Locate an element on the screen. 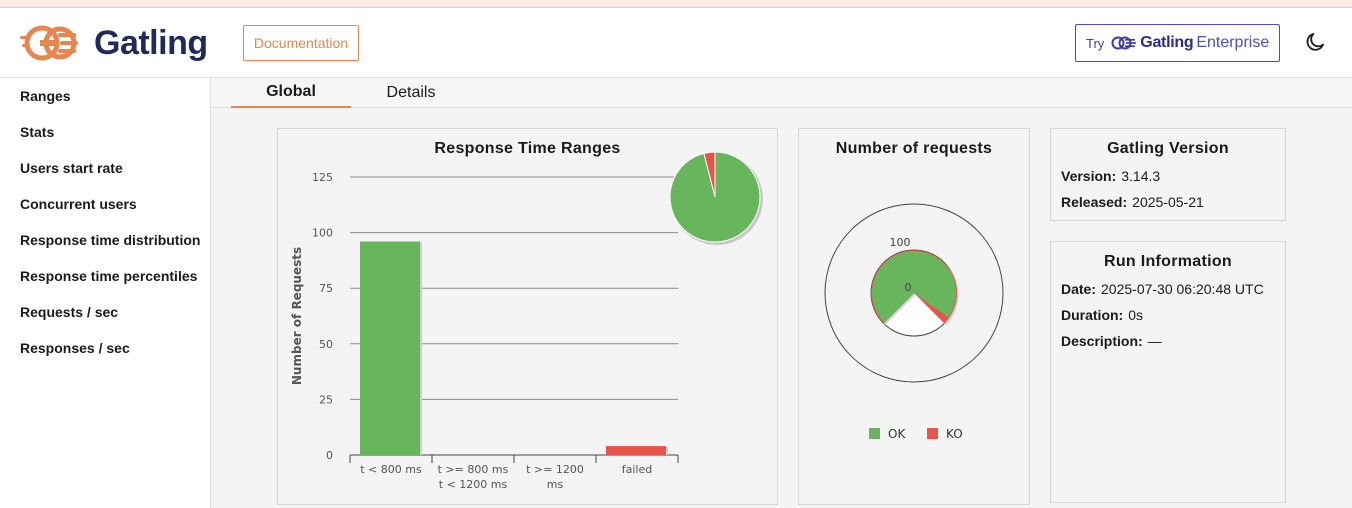  legend-label: KO is located at coordinates (954, 434).